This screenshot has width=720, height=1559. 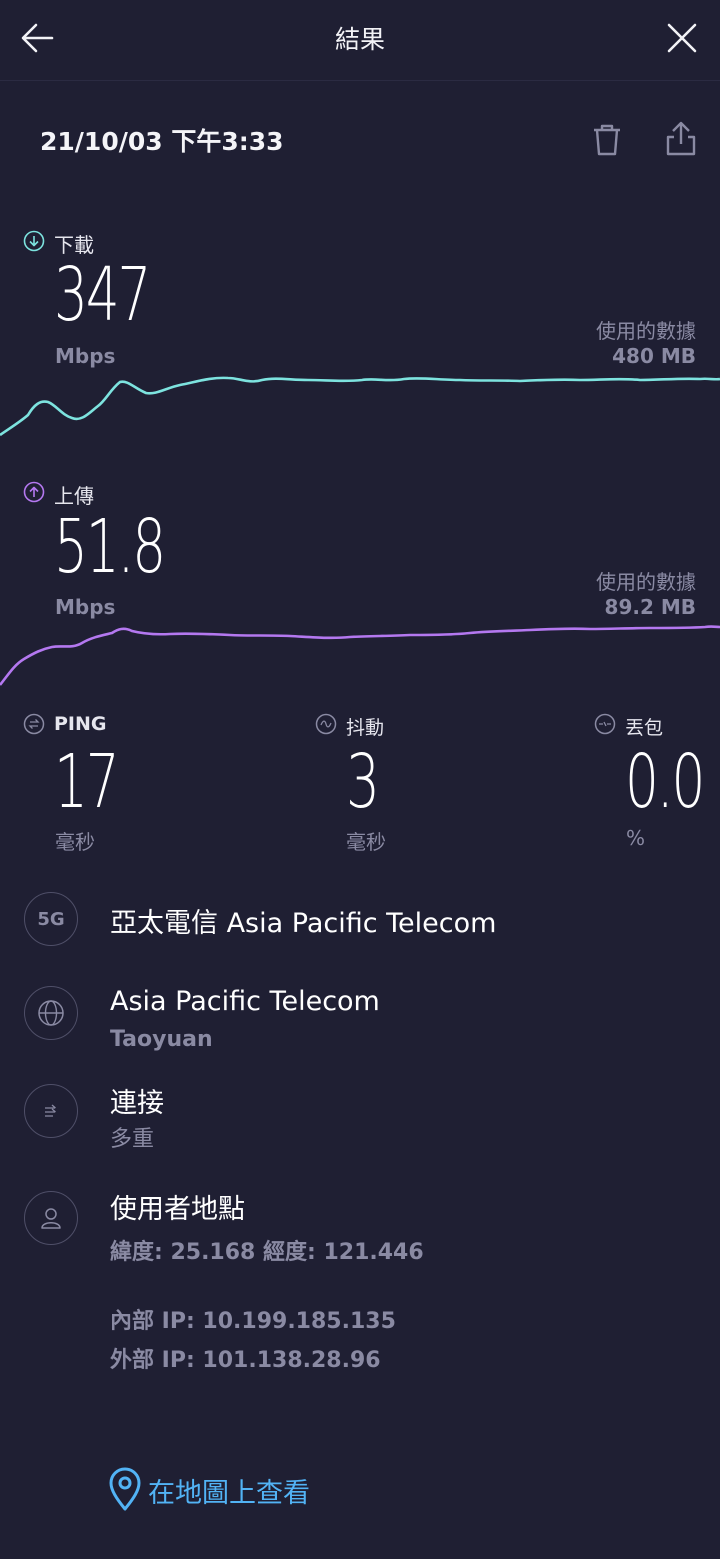 I want to click on connection-label: 連接, so click(x=137, y=1103).